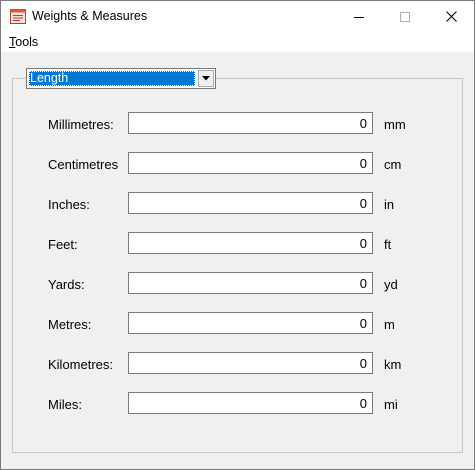  I want to click on feet-label: Feet:, so click(63, 244).